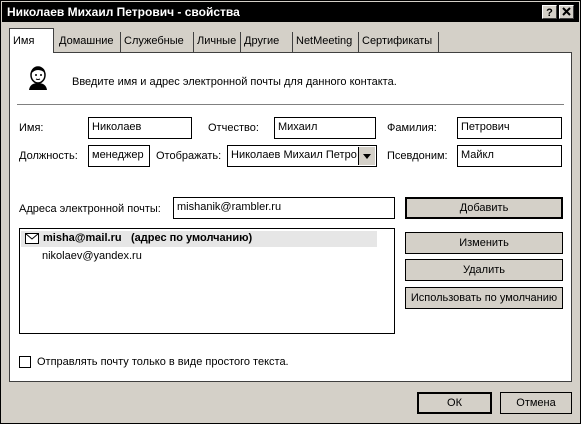 Image resolution: width=581 pixels, height=424 pixels. What do you see at coordinates (189, 156) in the screenshot?
I see `display-label: Отображать:` at bounding box center [189, 156].